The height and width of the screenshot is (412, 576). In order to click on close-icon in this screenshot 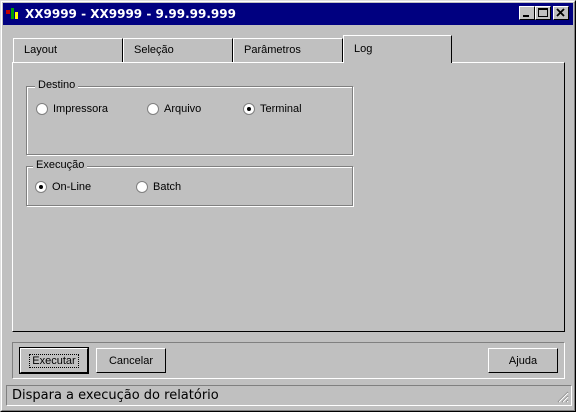, I will do `click(560, 12)`.